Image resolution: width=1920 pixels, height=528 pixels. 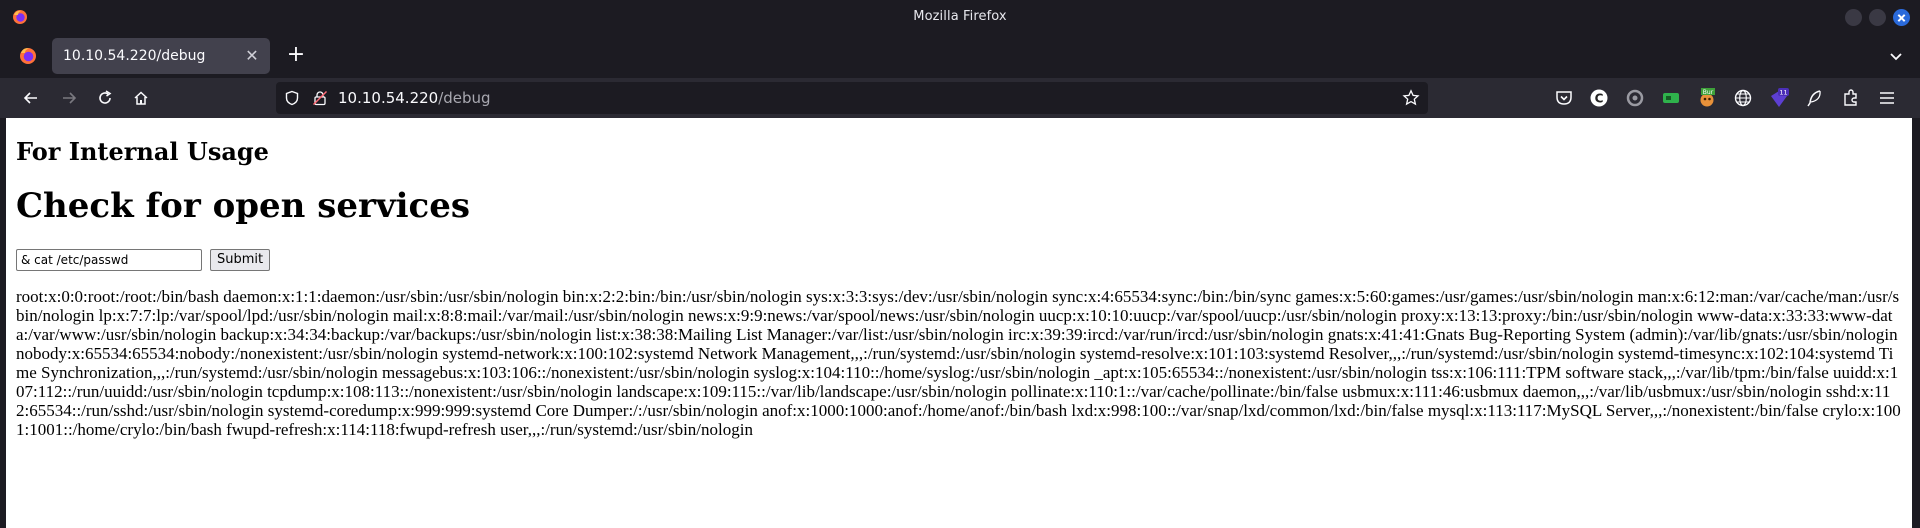 I want to click on extension-wappalyzer-icon: 11, so click(x=1779, y=98).